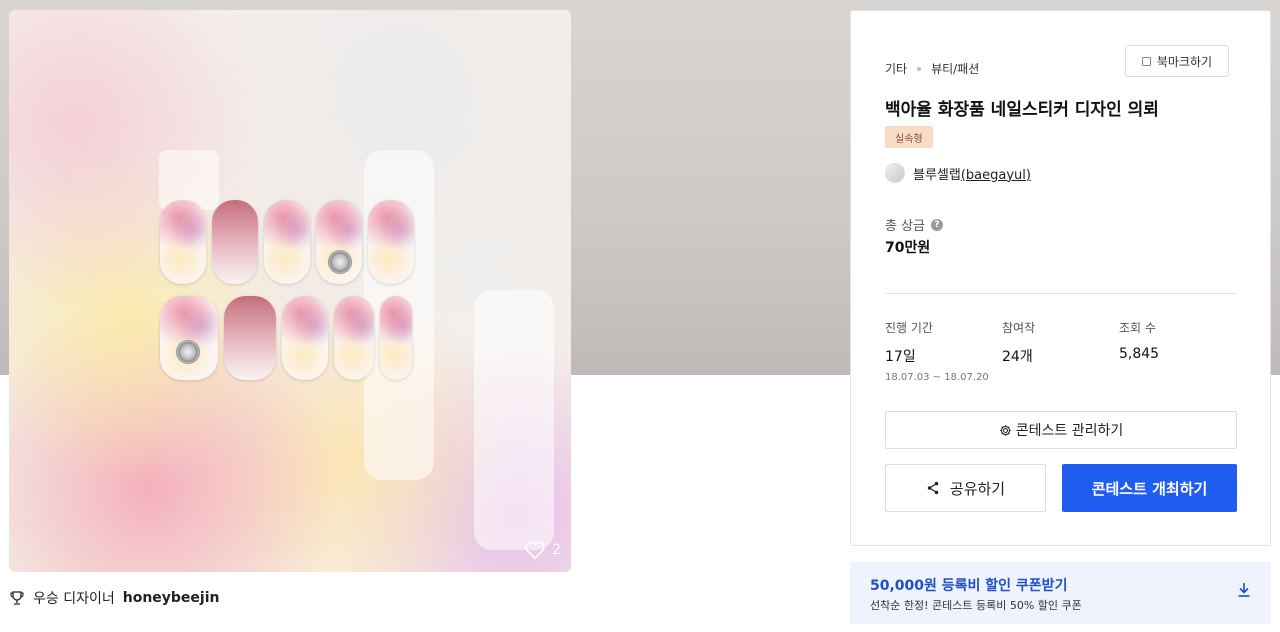 This screenshot has height=632, width=1280. Describe the element at coordinates (1146, 61) in the screenshot. I see `bookmark-icon` at that location.